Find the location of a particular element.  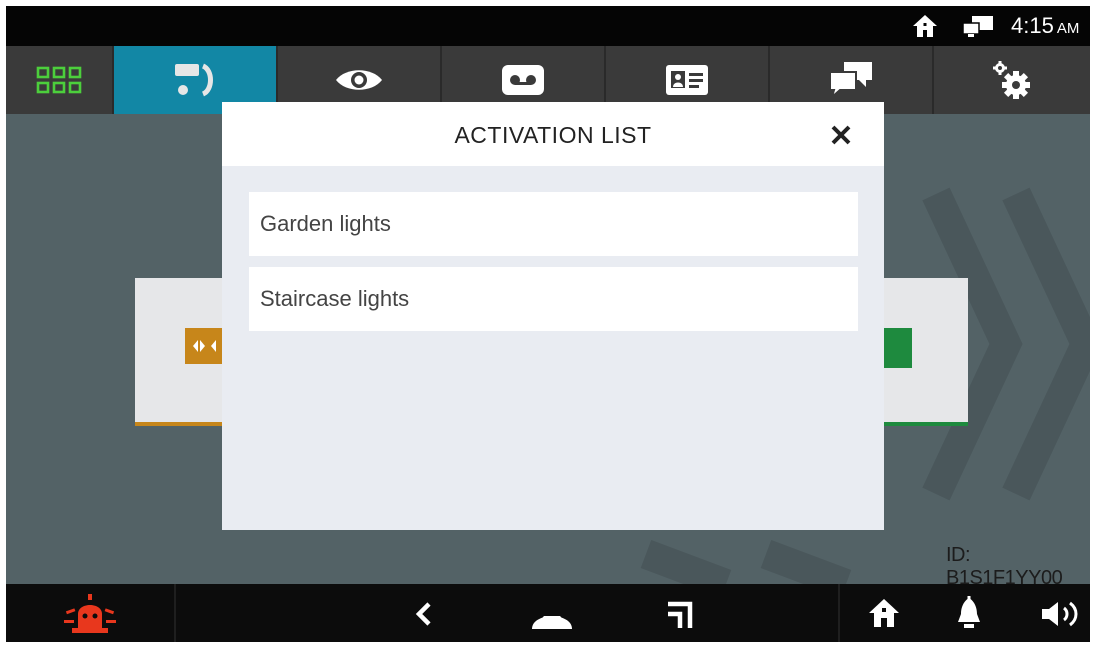

dialog-header: ACTIVATION LIST is located at coordinates (553, 134).